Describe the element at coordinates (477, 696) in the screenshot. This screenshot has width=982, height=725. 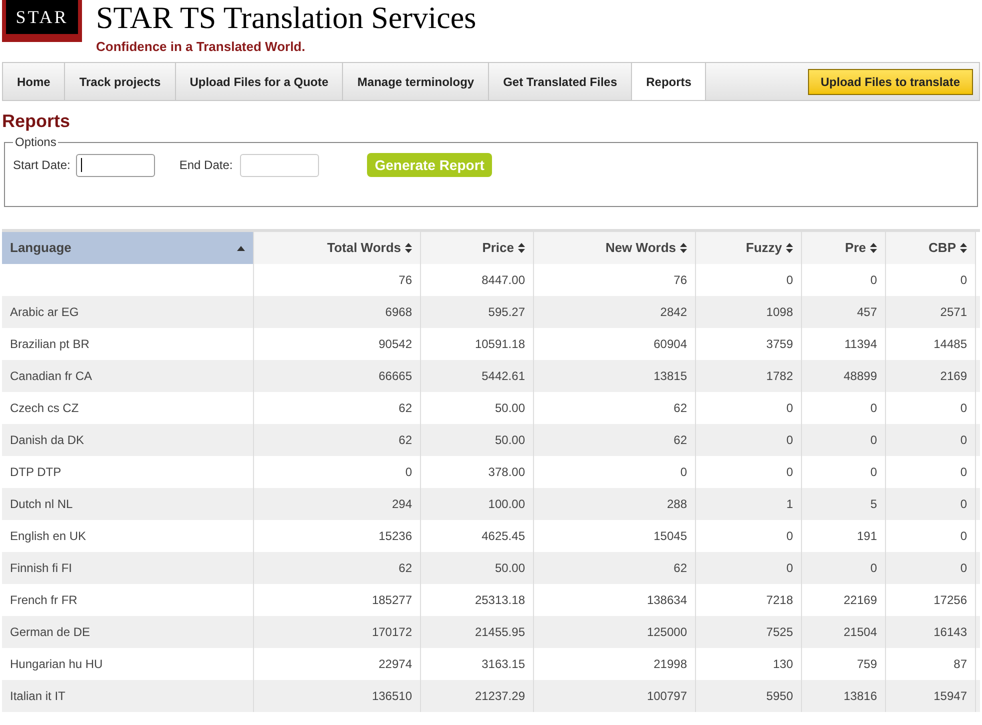
I see `table-cell: 21237.29` at that location.